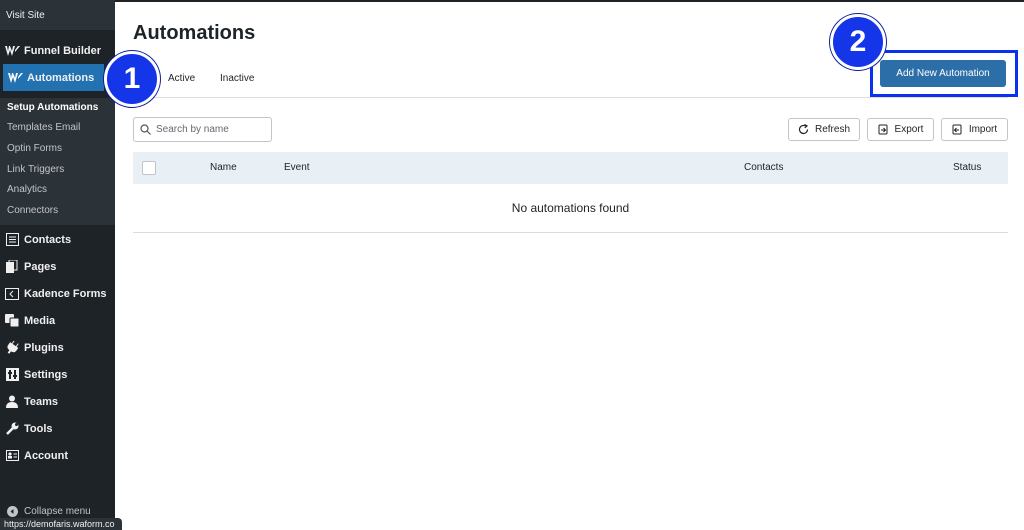  Describe the element at coordinates (12, 401) in the screenshot. I see `teams-icon` at that location.